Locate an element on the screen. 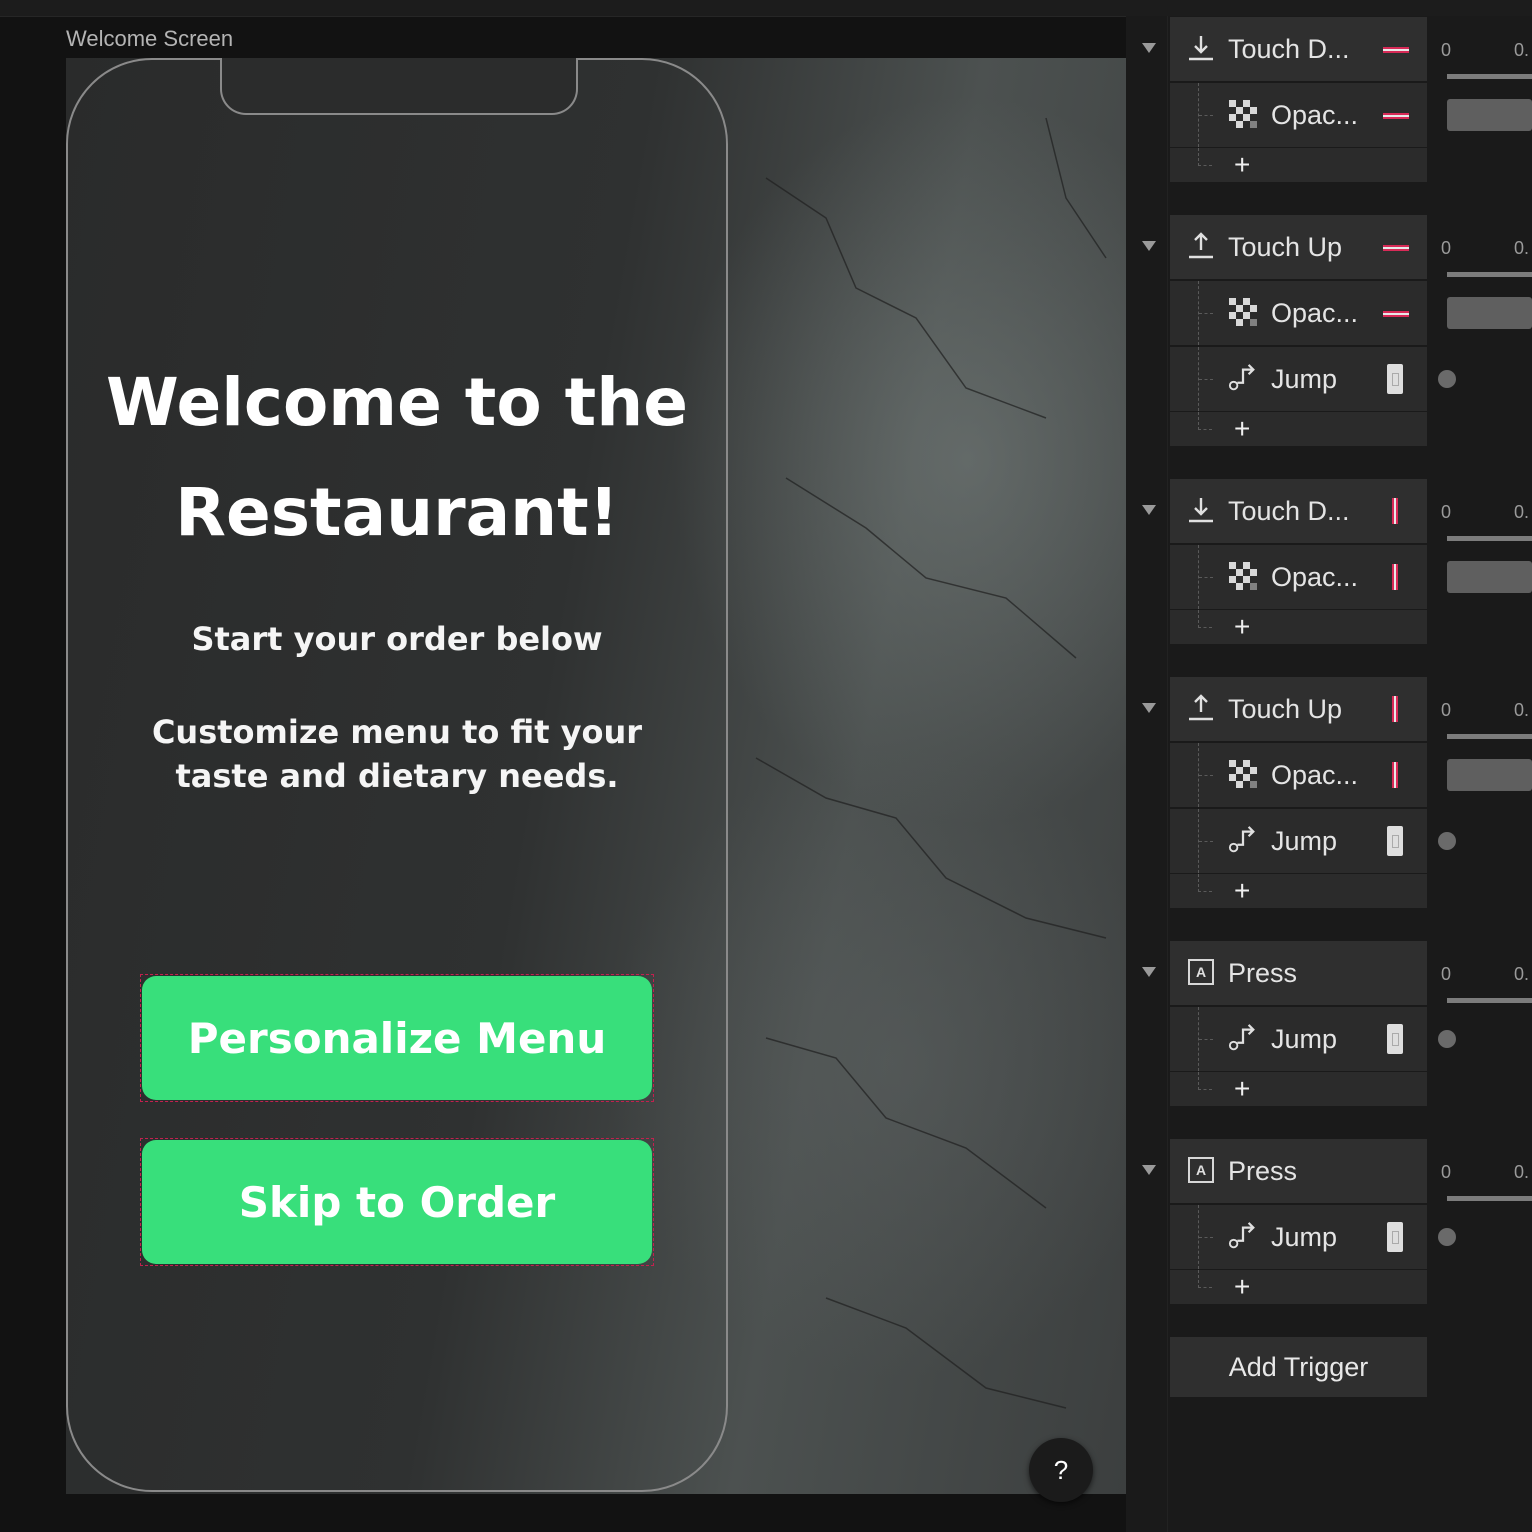 Image resolution: width=1532 pixels, height=1532 pixels. panel-divider is located at coordinates (1167, 774).